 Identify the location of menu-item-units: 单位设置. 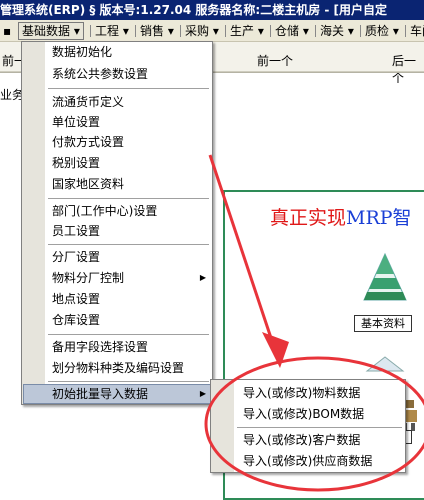
(76, 122).